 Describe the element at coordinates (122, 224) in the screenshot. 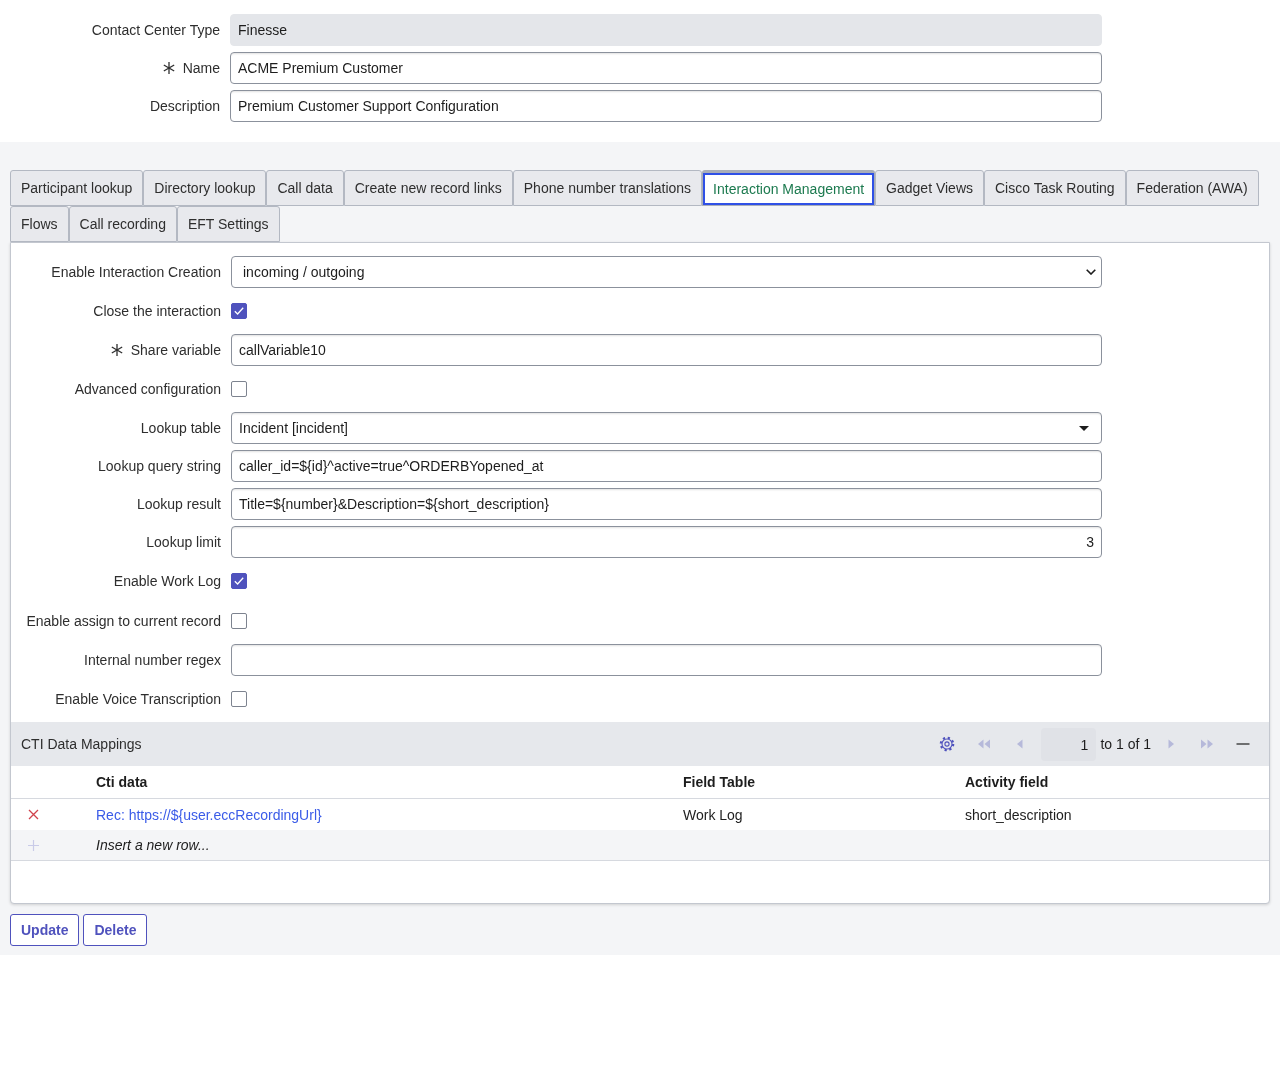

I see `tab: Call recording` at that location.